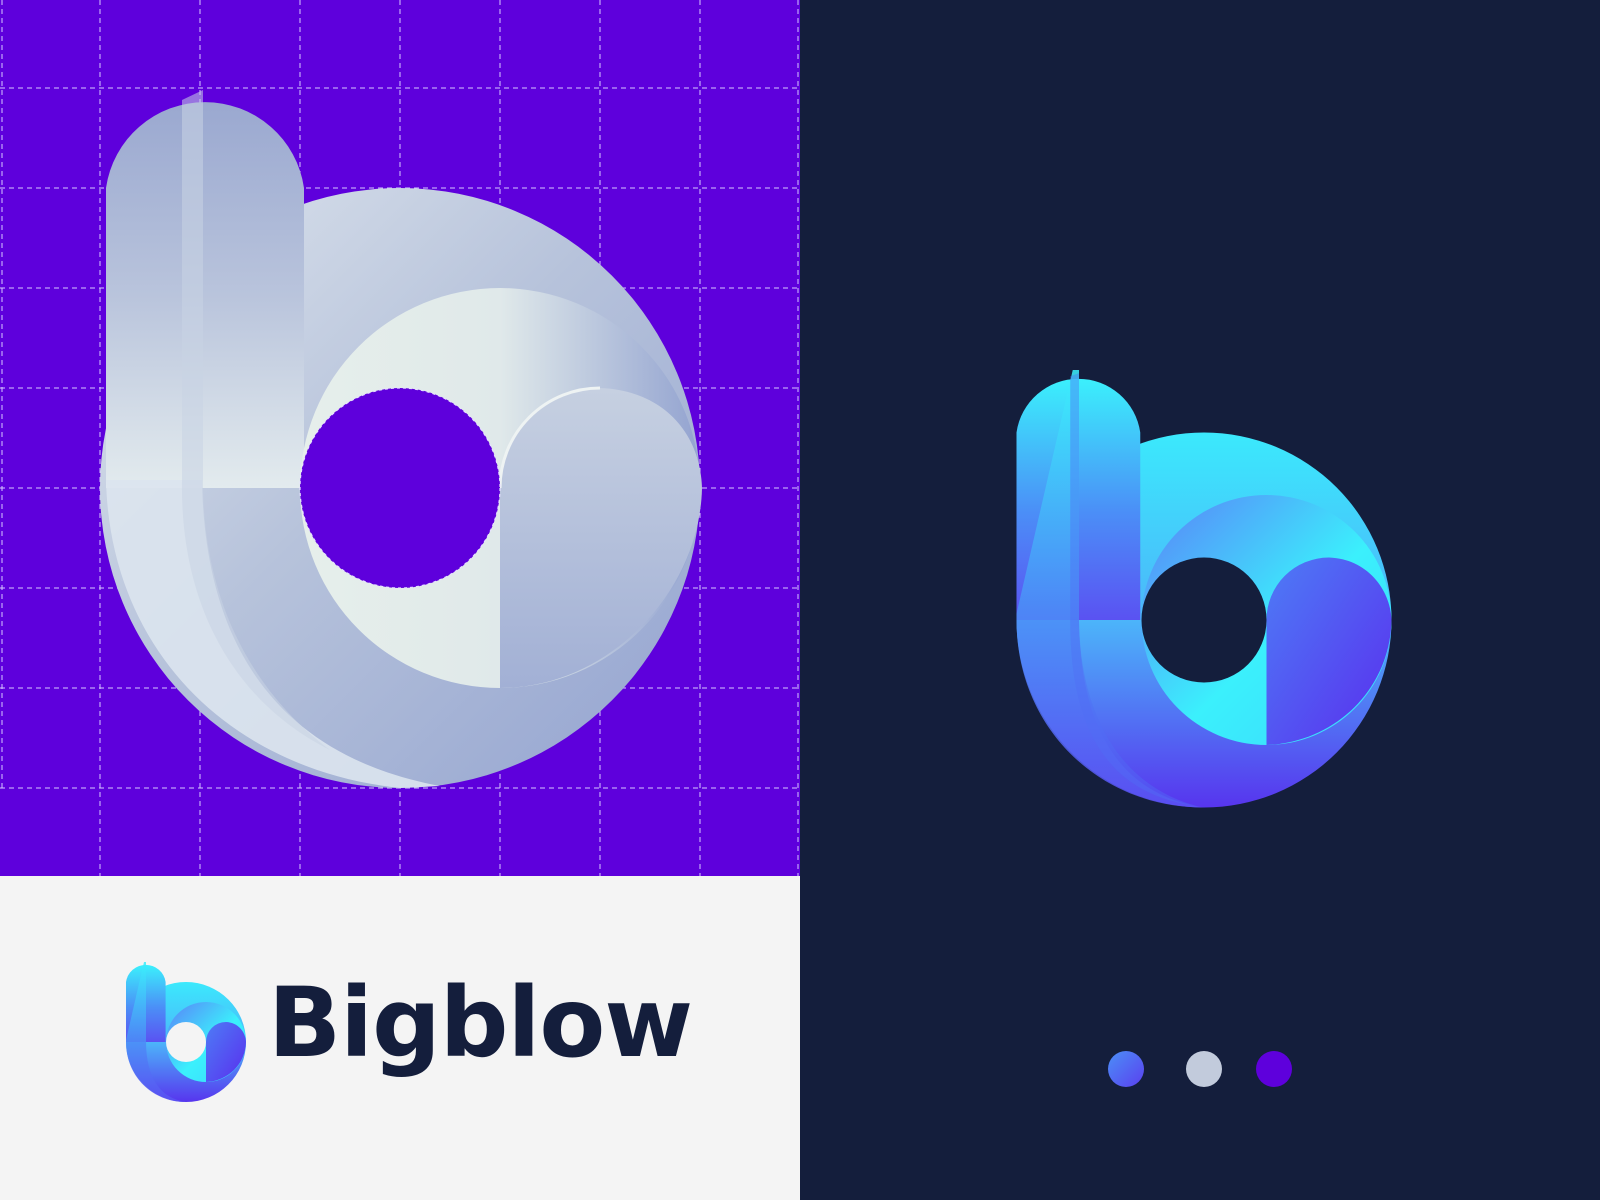 This screenshot has height=1200, width=1600. What do you see at coordinates (1274, 1069) in the screenshot?
I see `swatch-violet` at bounding box center [1274, 1069].